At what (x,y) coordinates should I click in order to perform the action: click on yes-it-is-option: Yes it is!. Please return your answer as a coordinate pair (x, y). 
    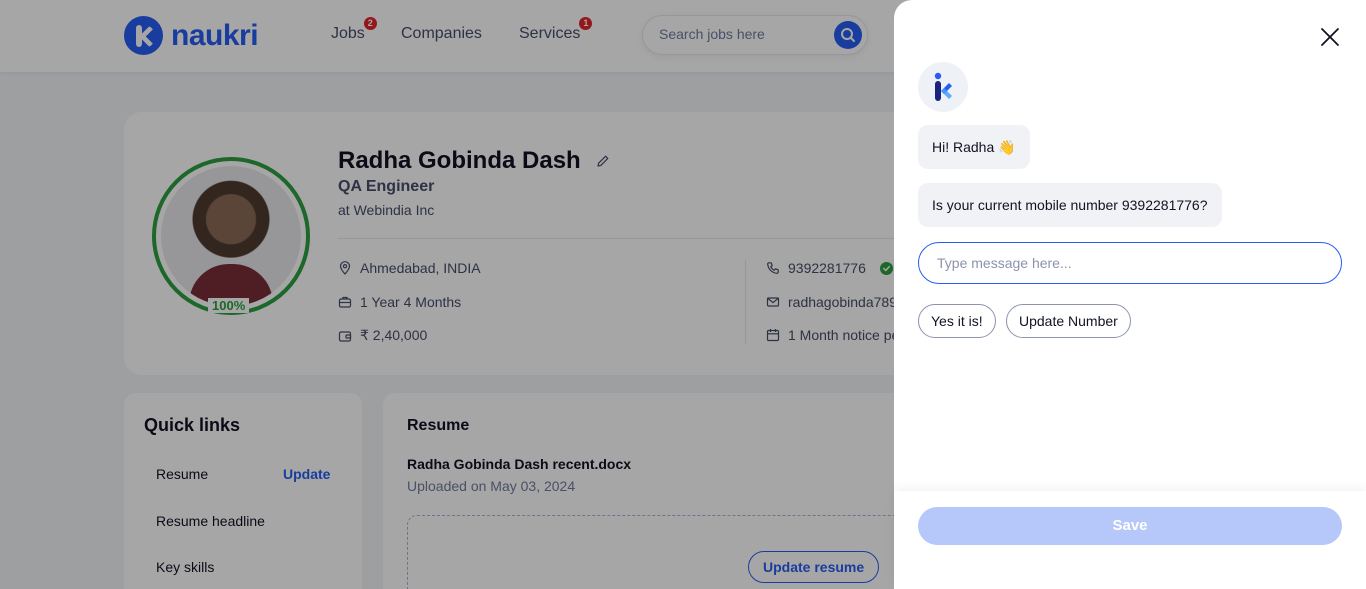
    Looking at the image, I should click on (957, 321).